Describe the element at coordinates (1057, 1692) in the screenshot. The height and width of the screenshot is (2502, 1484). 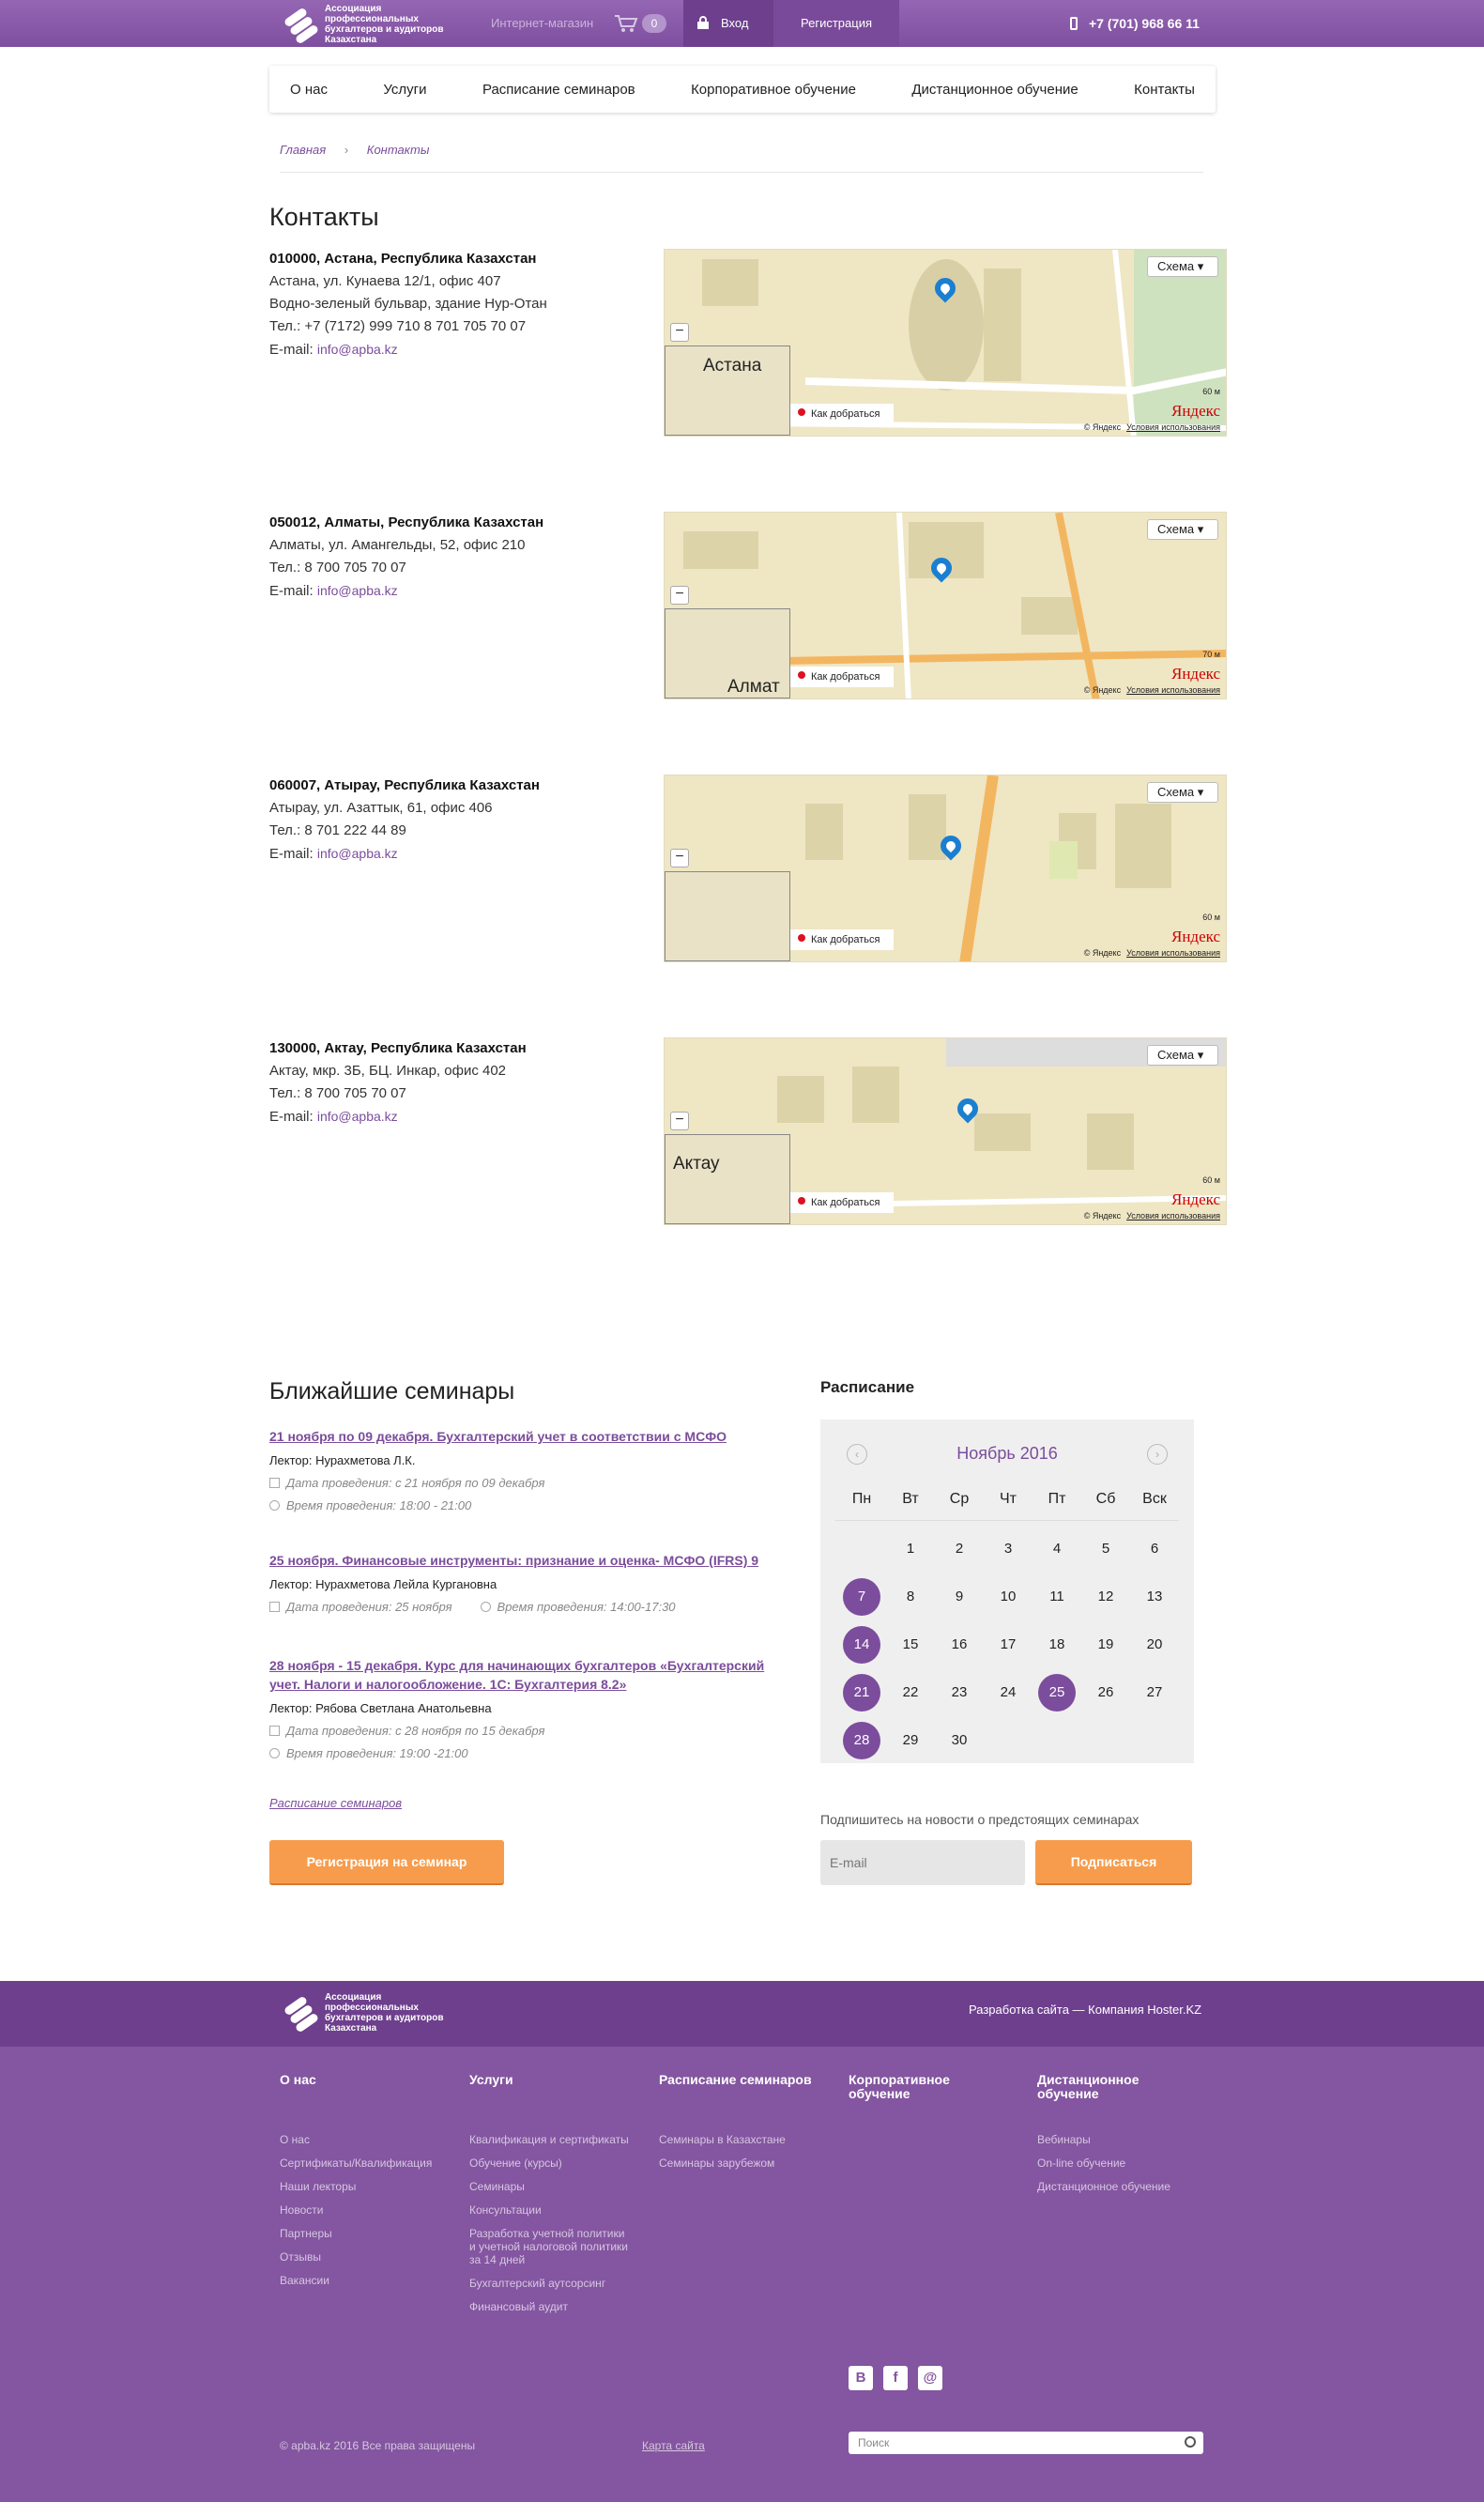
I see `calendar-day: 25` at that location.